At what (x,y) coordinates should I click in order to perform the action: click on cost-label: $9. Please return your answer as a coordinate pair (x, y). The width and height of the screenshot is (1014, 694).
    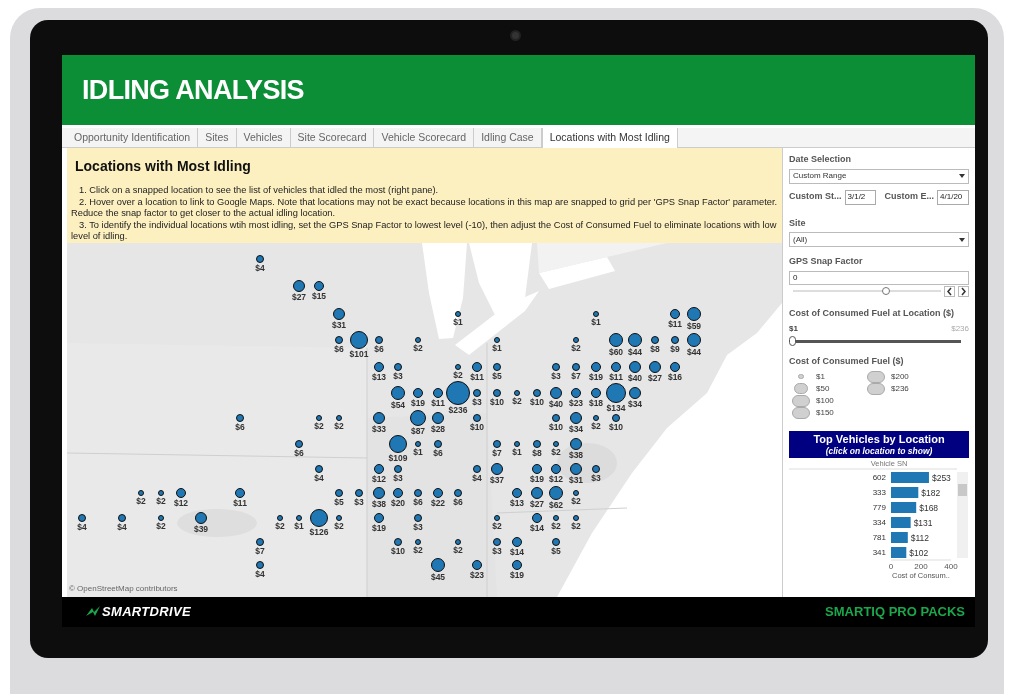
    Looking at the image, I should click on (675, 350).